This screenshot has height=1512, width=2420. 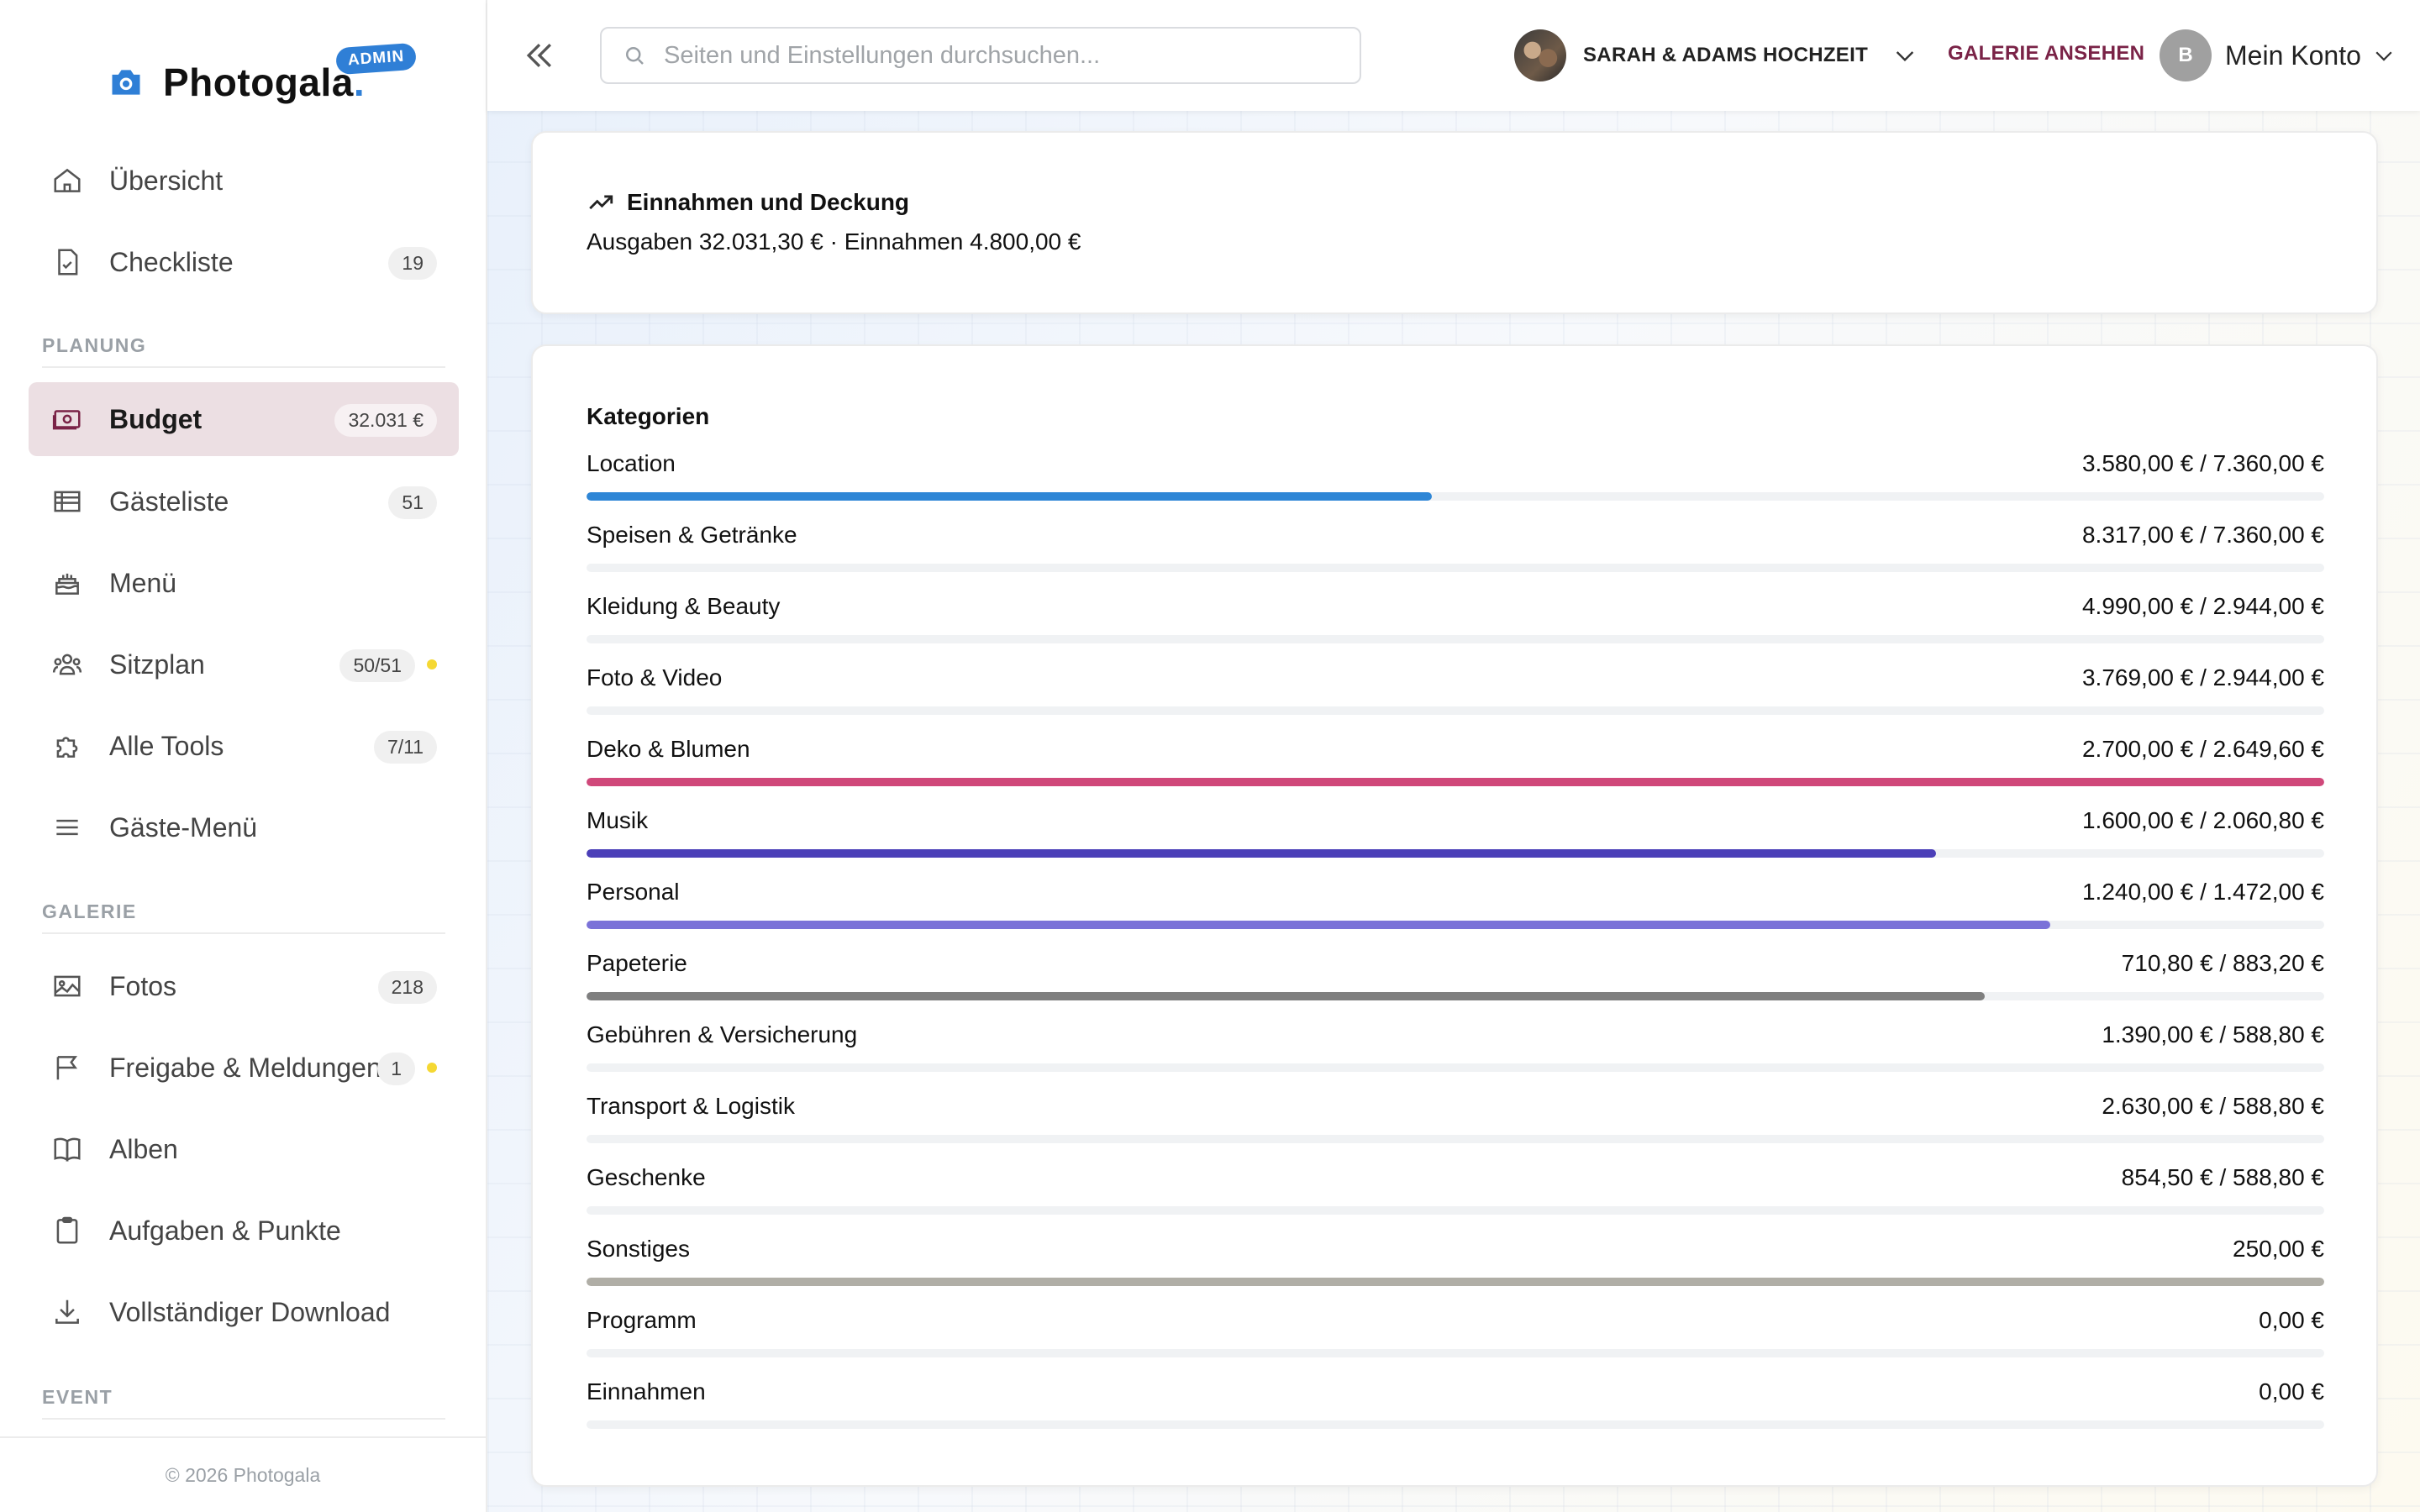 What do you see at coordinates (244, 583) in the screenshot?
I see `sidebar-item-menue: Menü` at bounding box center [244, 583].